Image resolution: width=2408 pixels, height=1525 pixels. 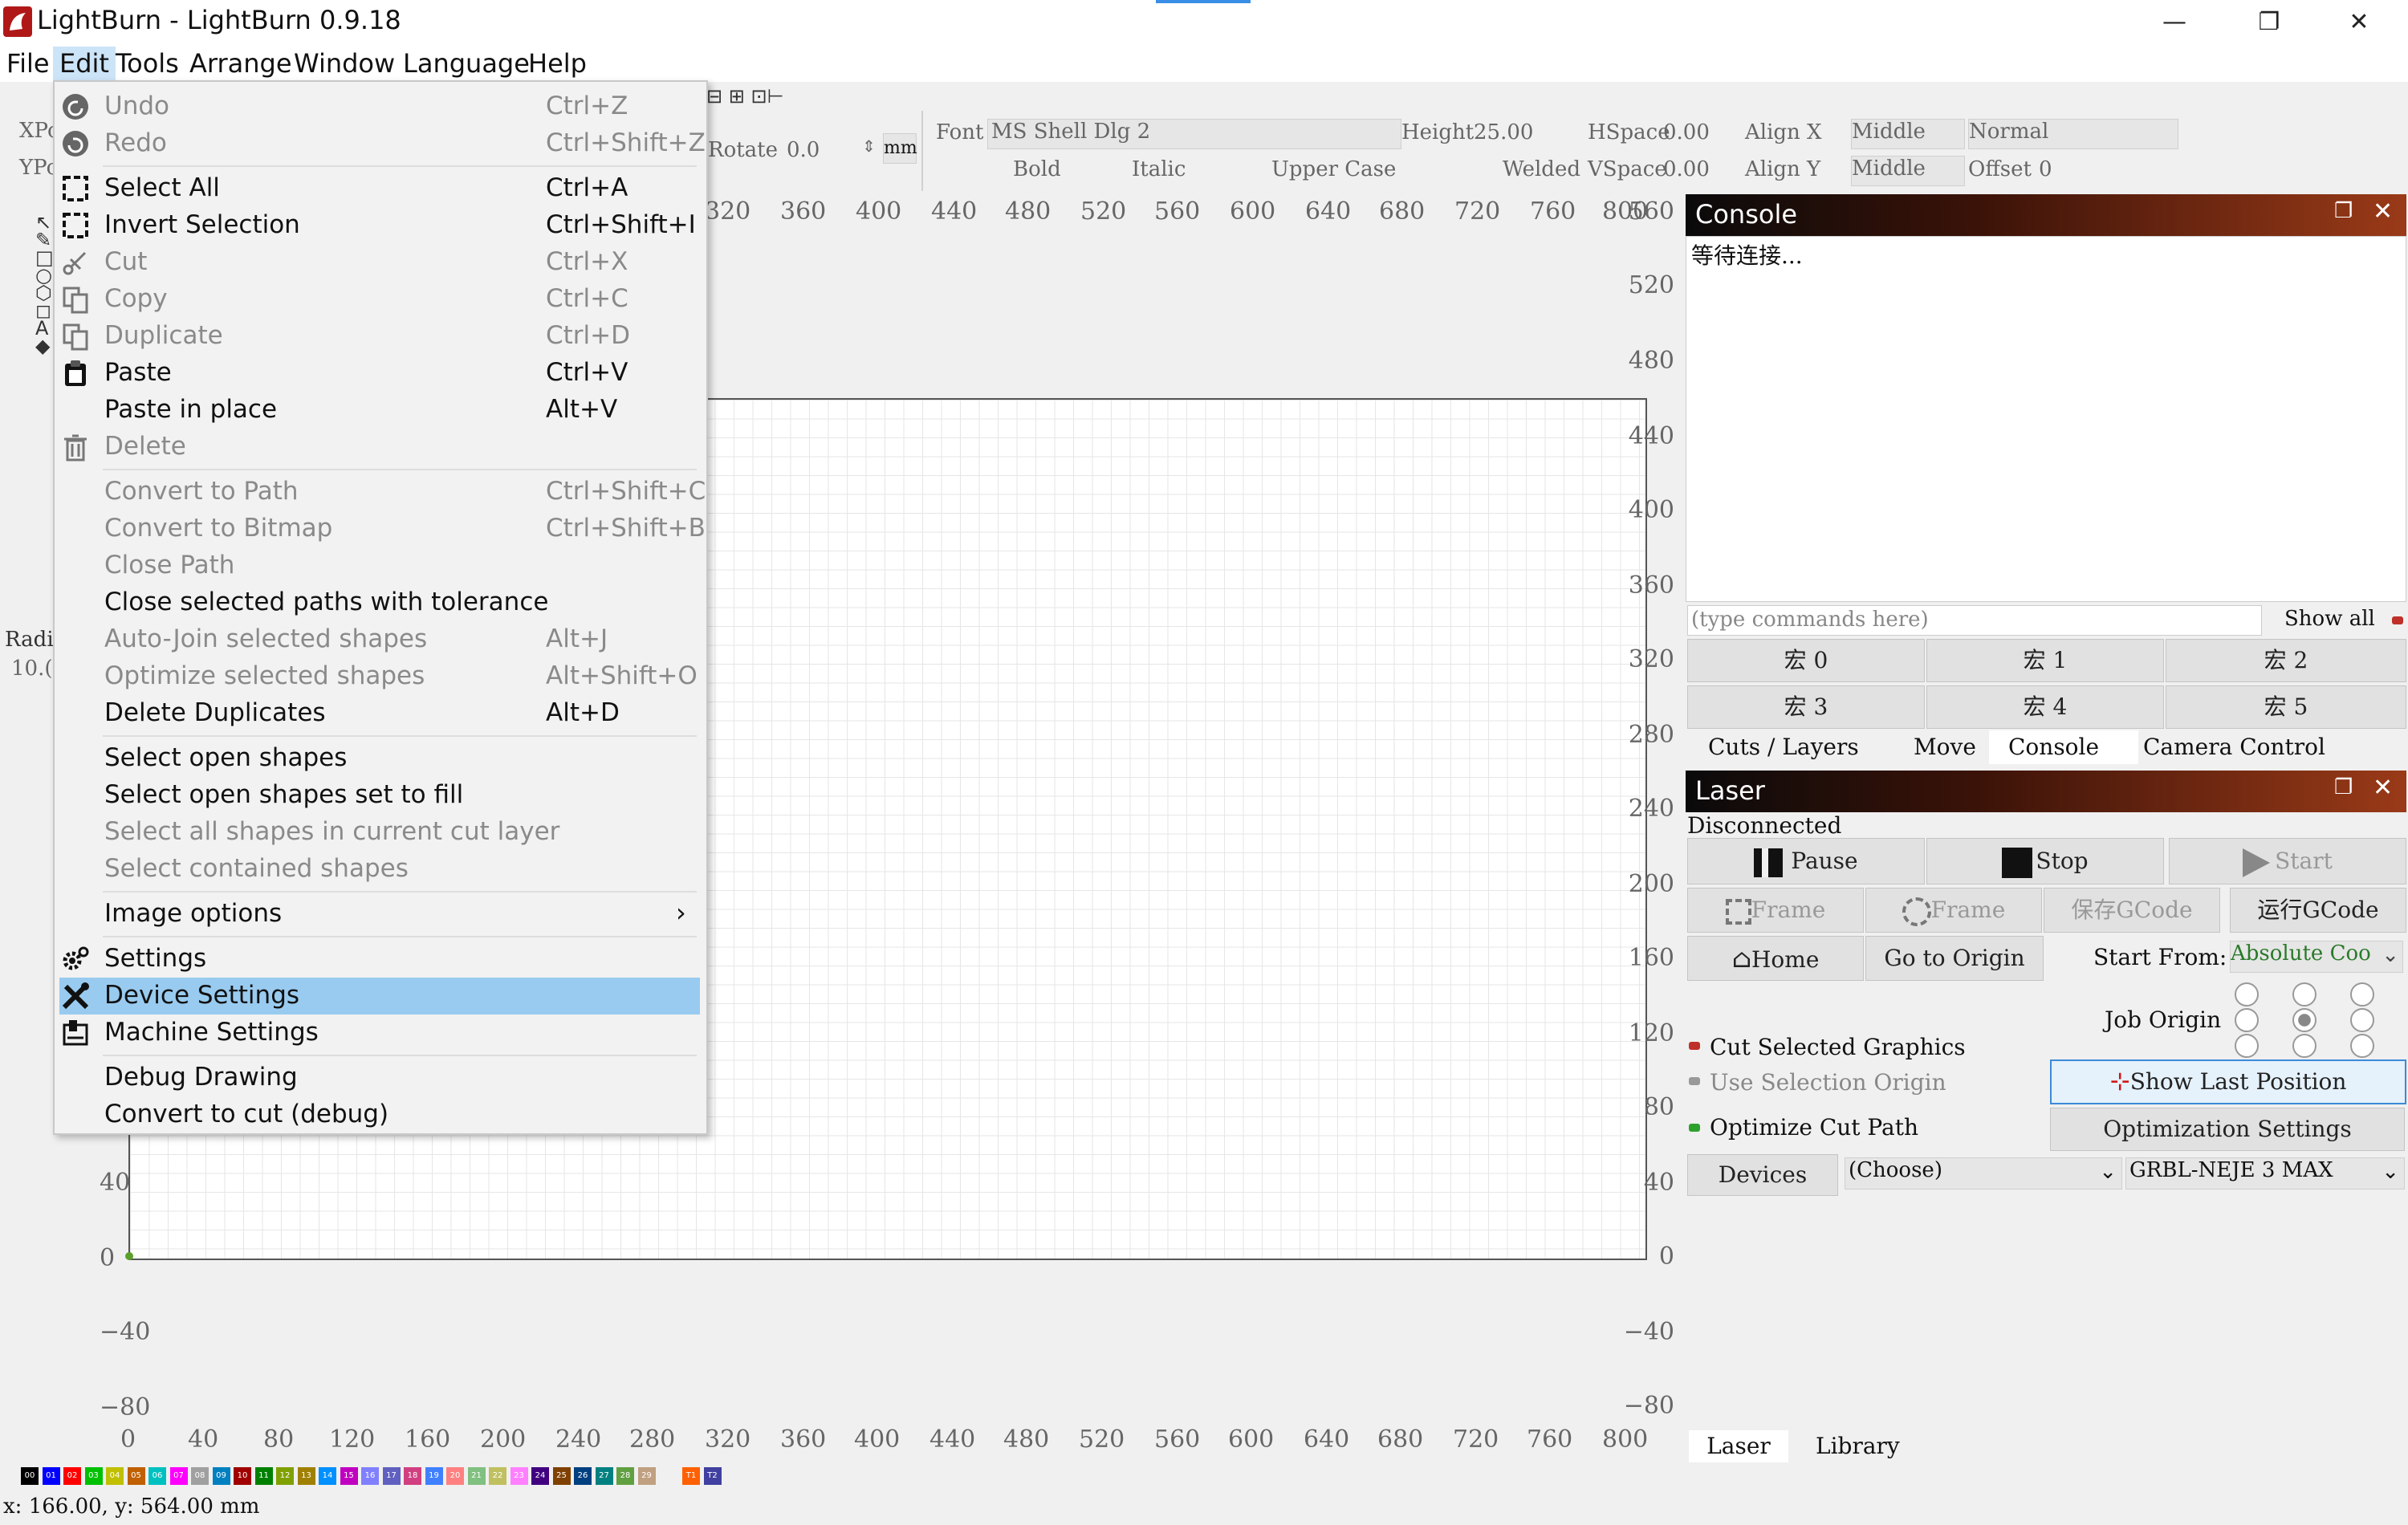 What do you see at coordinates (1828, 1082) in the screenshot?
I see `use-selection-origin-checkbox: Use Selection Origin` at bounding box center [1828, 1082].